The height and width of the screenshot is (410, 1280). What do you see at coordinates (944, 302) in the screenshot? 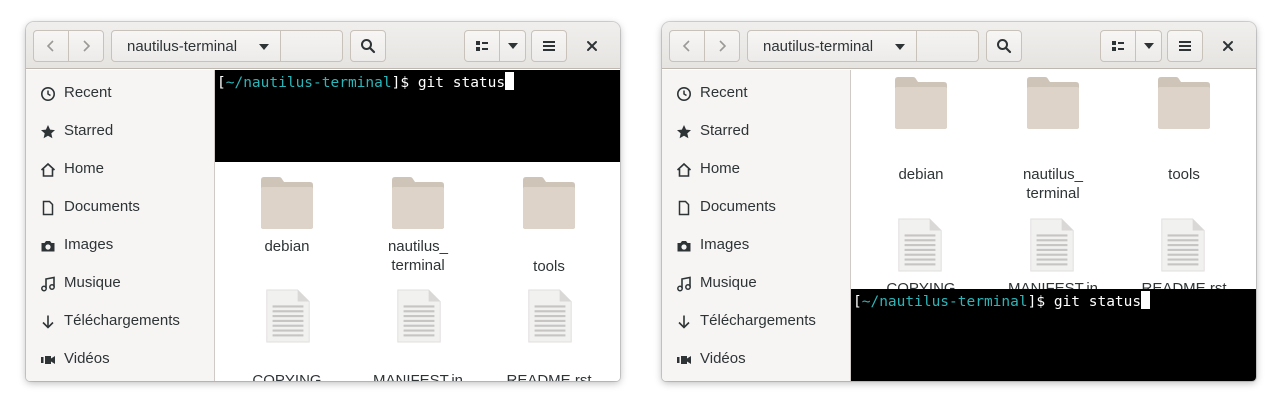
I see `prompt-cwd: ~/nautilus-terminal` at bounding box center [944, 302].